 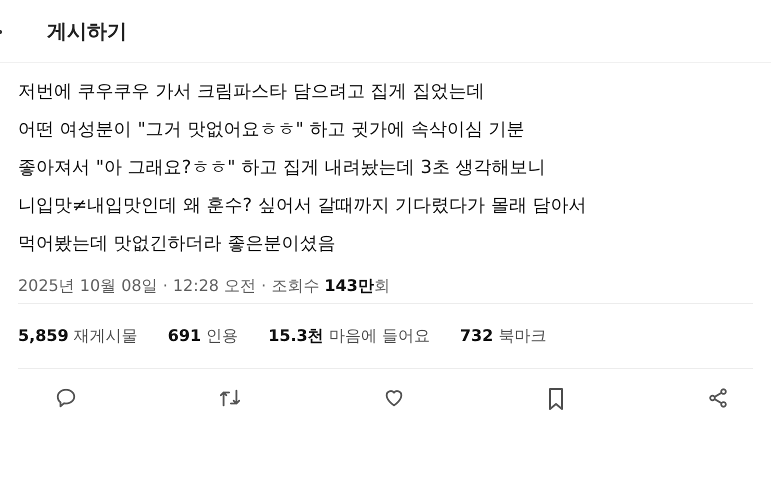 I want to click on post-meta: 2025년 10월 08일 · 12:28 오전 · 조회수 143만회, so click(x=204, y=286).